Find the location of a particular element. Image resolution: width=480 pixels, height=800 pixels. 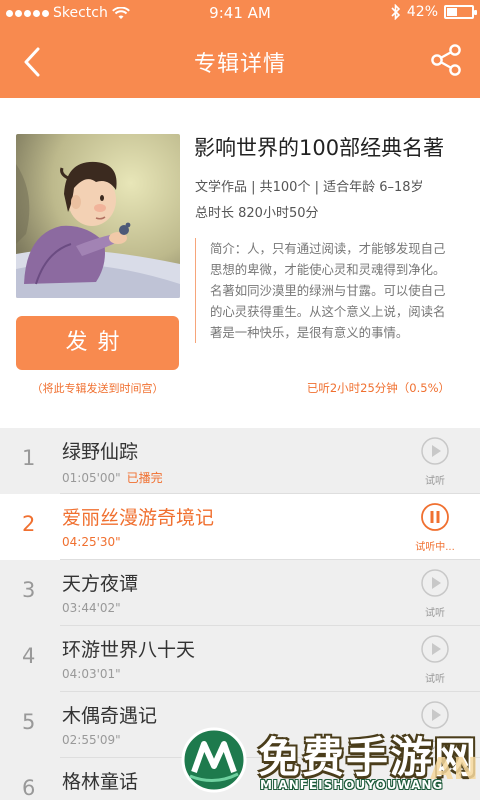

watermark-logo is located at coordinates (214, 760).